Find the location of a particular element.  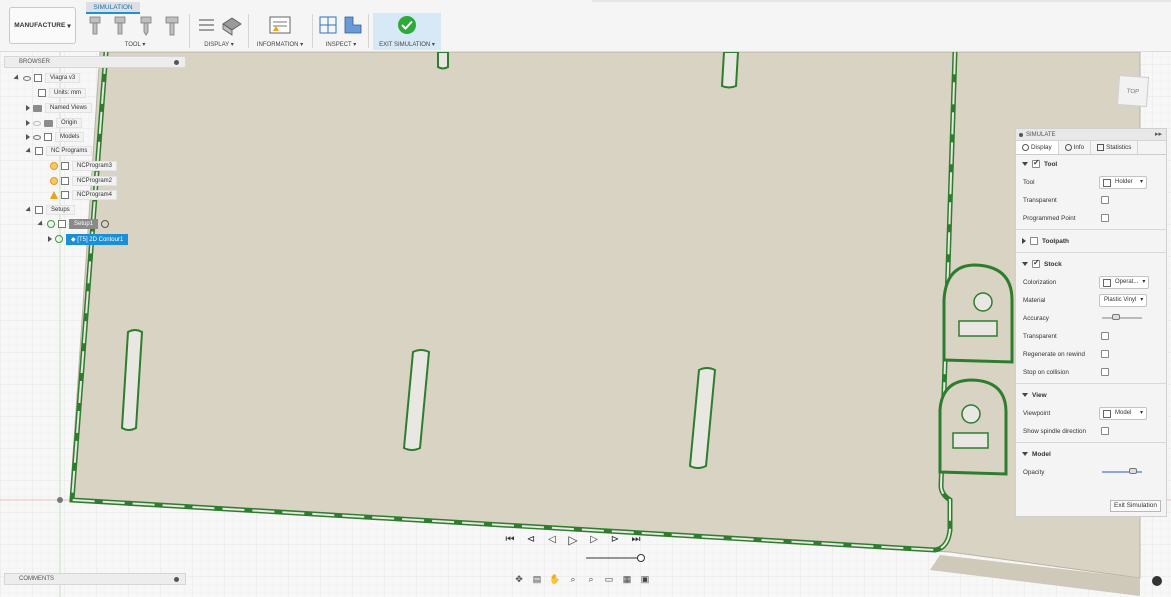

colorization-icon is located at coordinates (1107, 283).